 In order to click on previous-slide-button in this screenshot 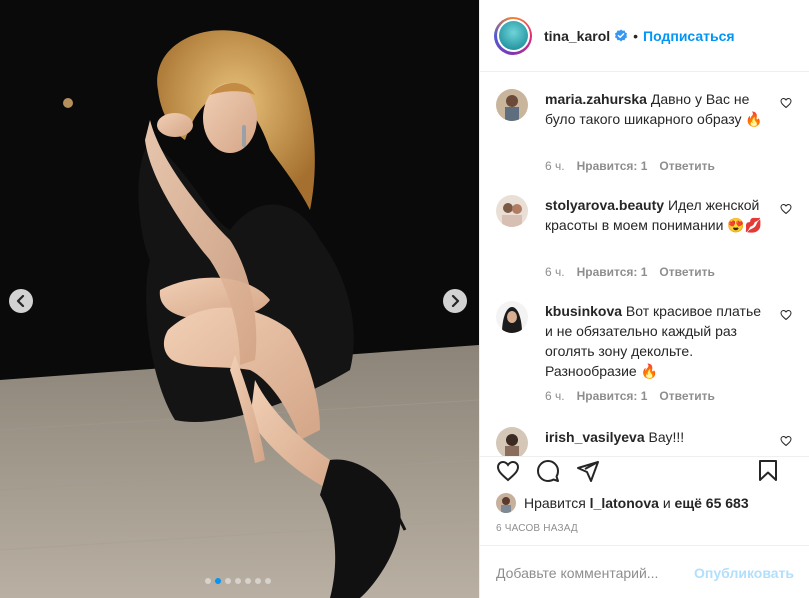, I will do `click(21, 301)`.